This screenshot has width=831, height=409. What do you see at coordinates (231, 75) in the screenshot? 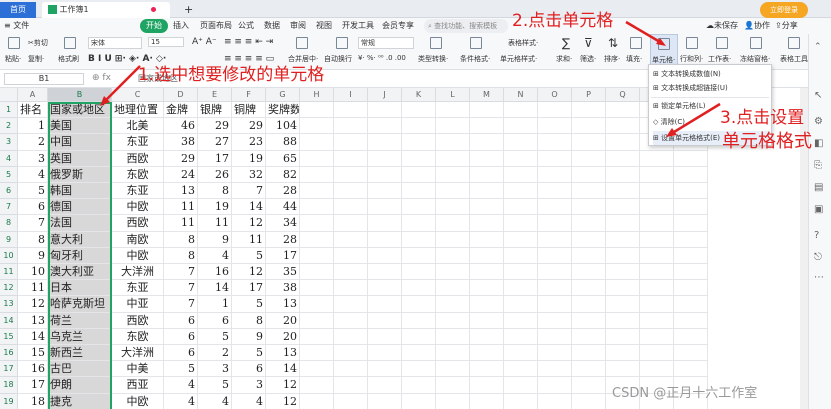
I see `annotation-step-1: 1.选中想要修改的单元格` at bounding box center [231, 75].